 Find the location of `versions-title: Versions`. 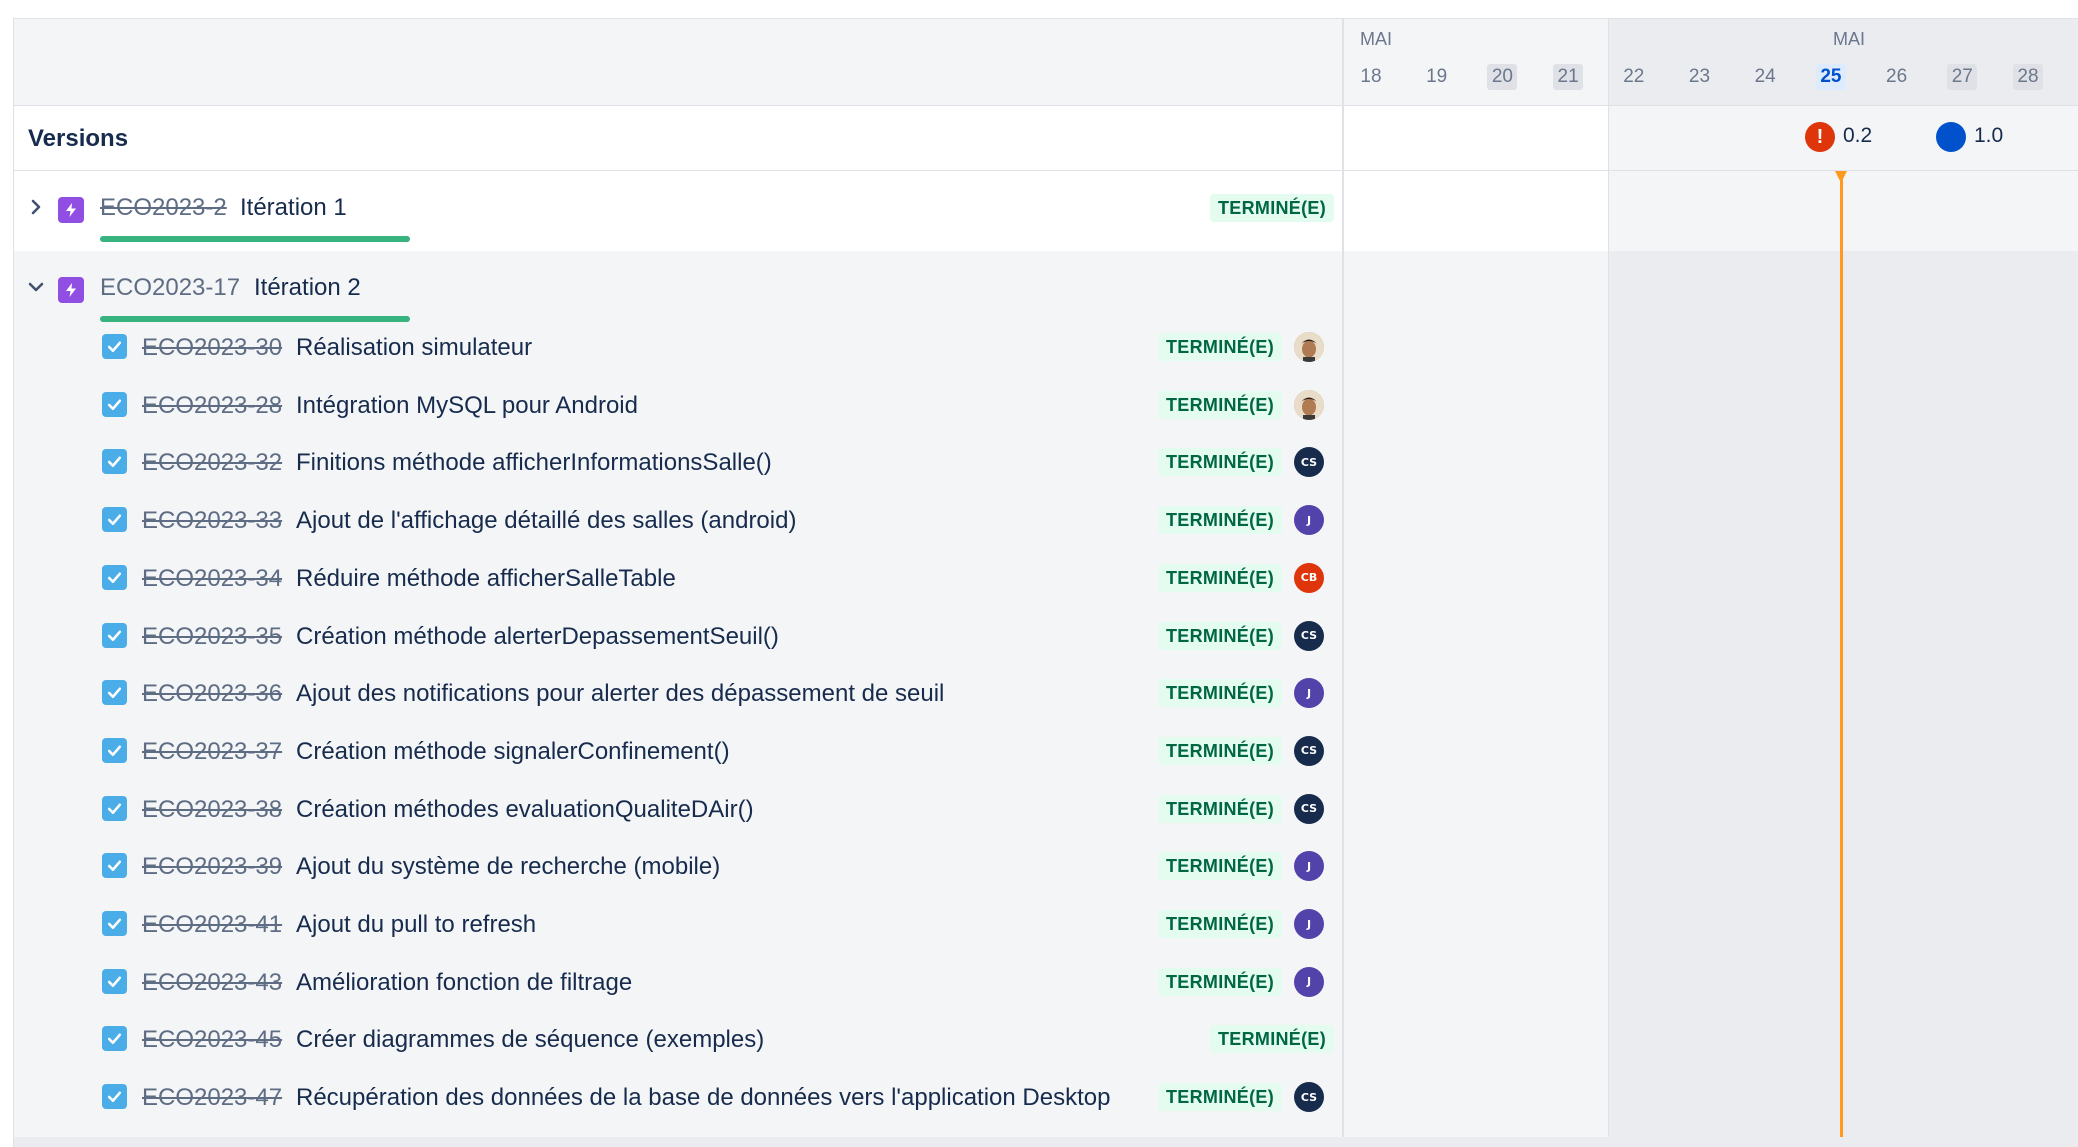

versions-title: Versions is located at coordinates (78, 138).